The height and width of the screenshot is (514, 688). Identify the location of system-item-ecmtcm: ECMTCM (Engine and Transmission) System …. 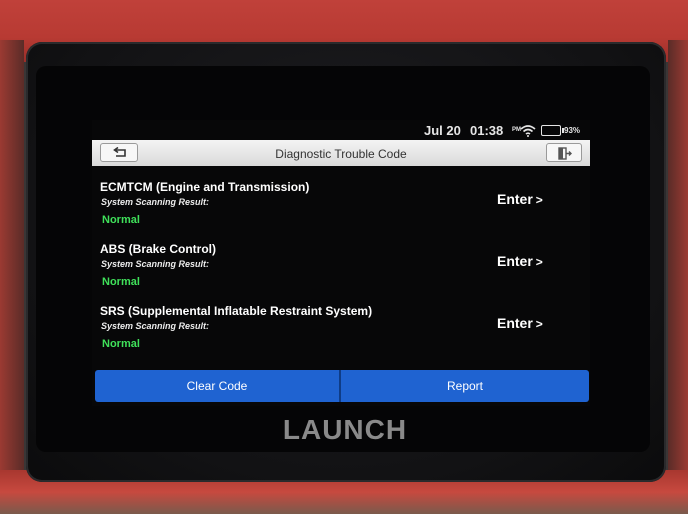
(341, 210).